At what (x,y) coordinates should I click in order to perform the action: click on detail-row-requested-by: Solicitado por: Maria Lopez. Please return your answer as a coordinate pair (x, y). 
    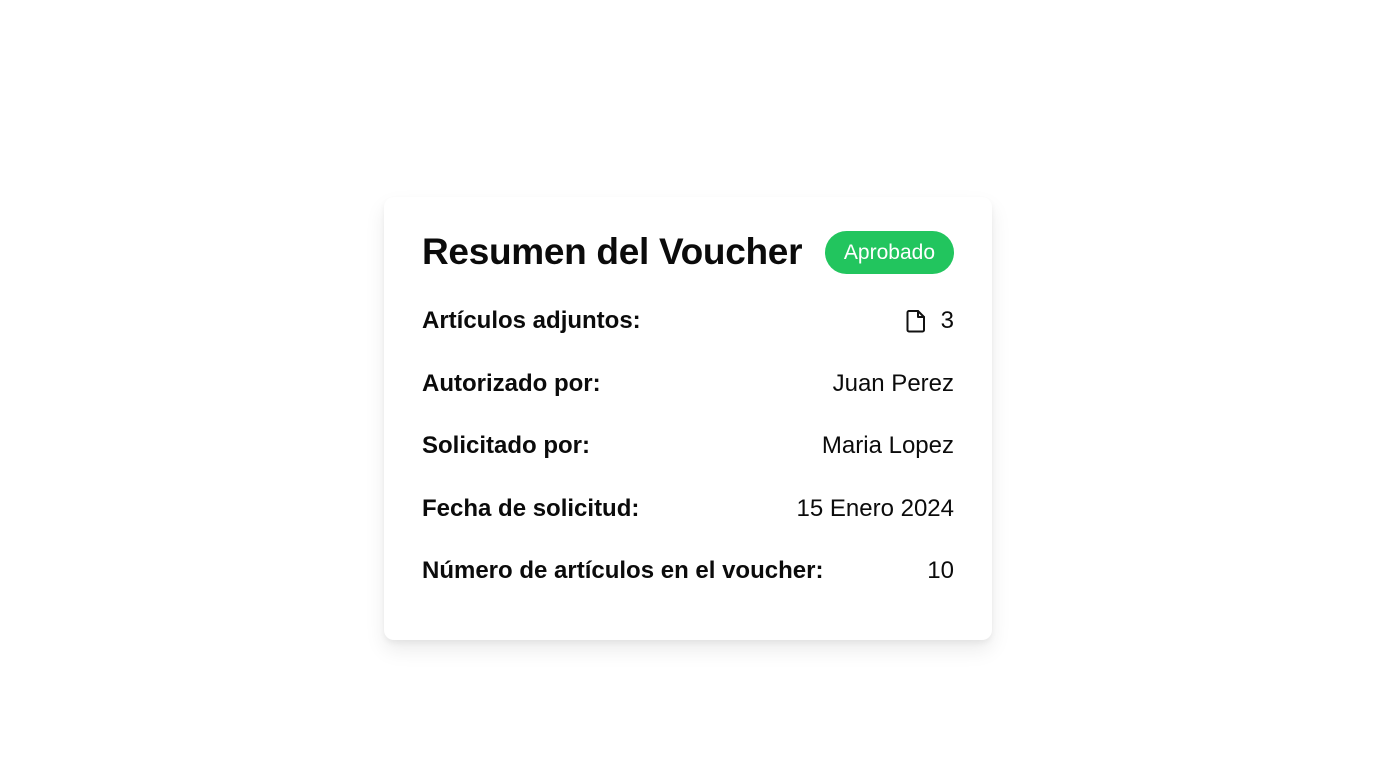
    Looking at the image, I should click on (688, 446).